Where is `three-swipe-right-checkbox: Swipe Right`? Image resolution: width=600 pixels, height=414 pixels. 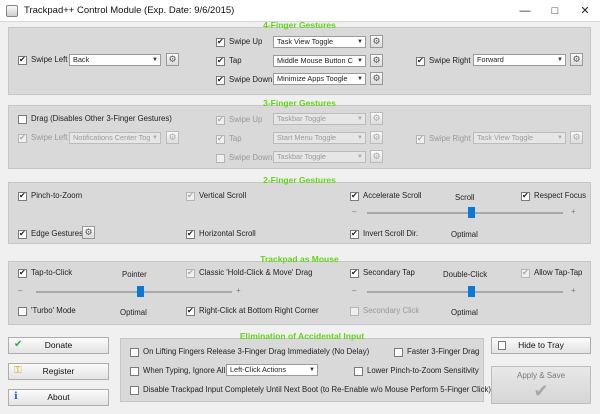
three-swipe-right-checkbox: Swipe Right is located at coordinates (443, 139).